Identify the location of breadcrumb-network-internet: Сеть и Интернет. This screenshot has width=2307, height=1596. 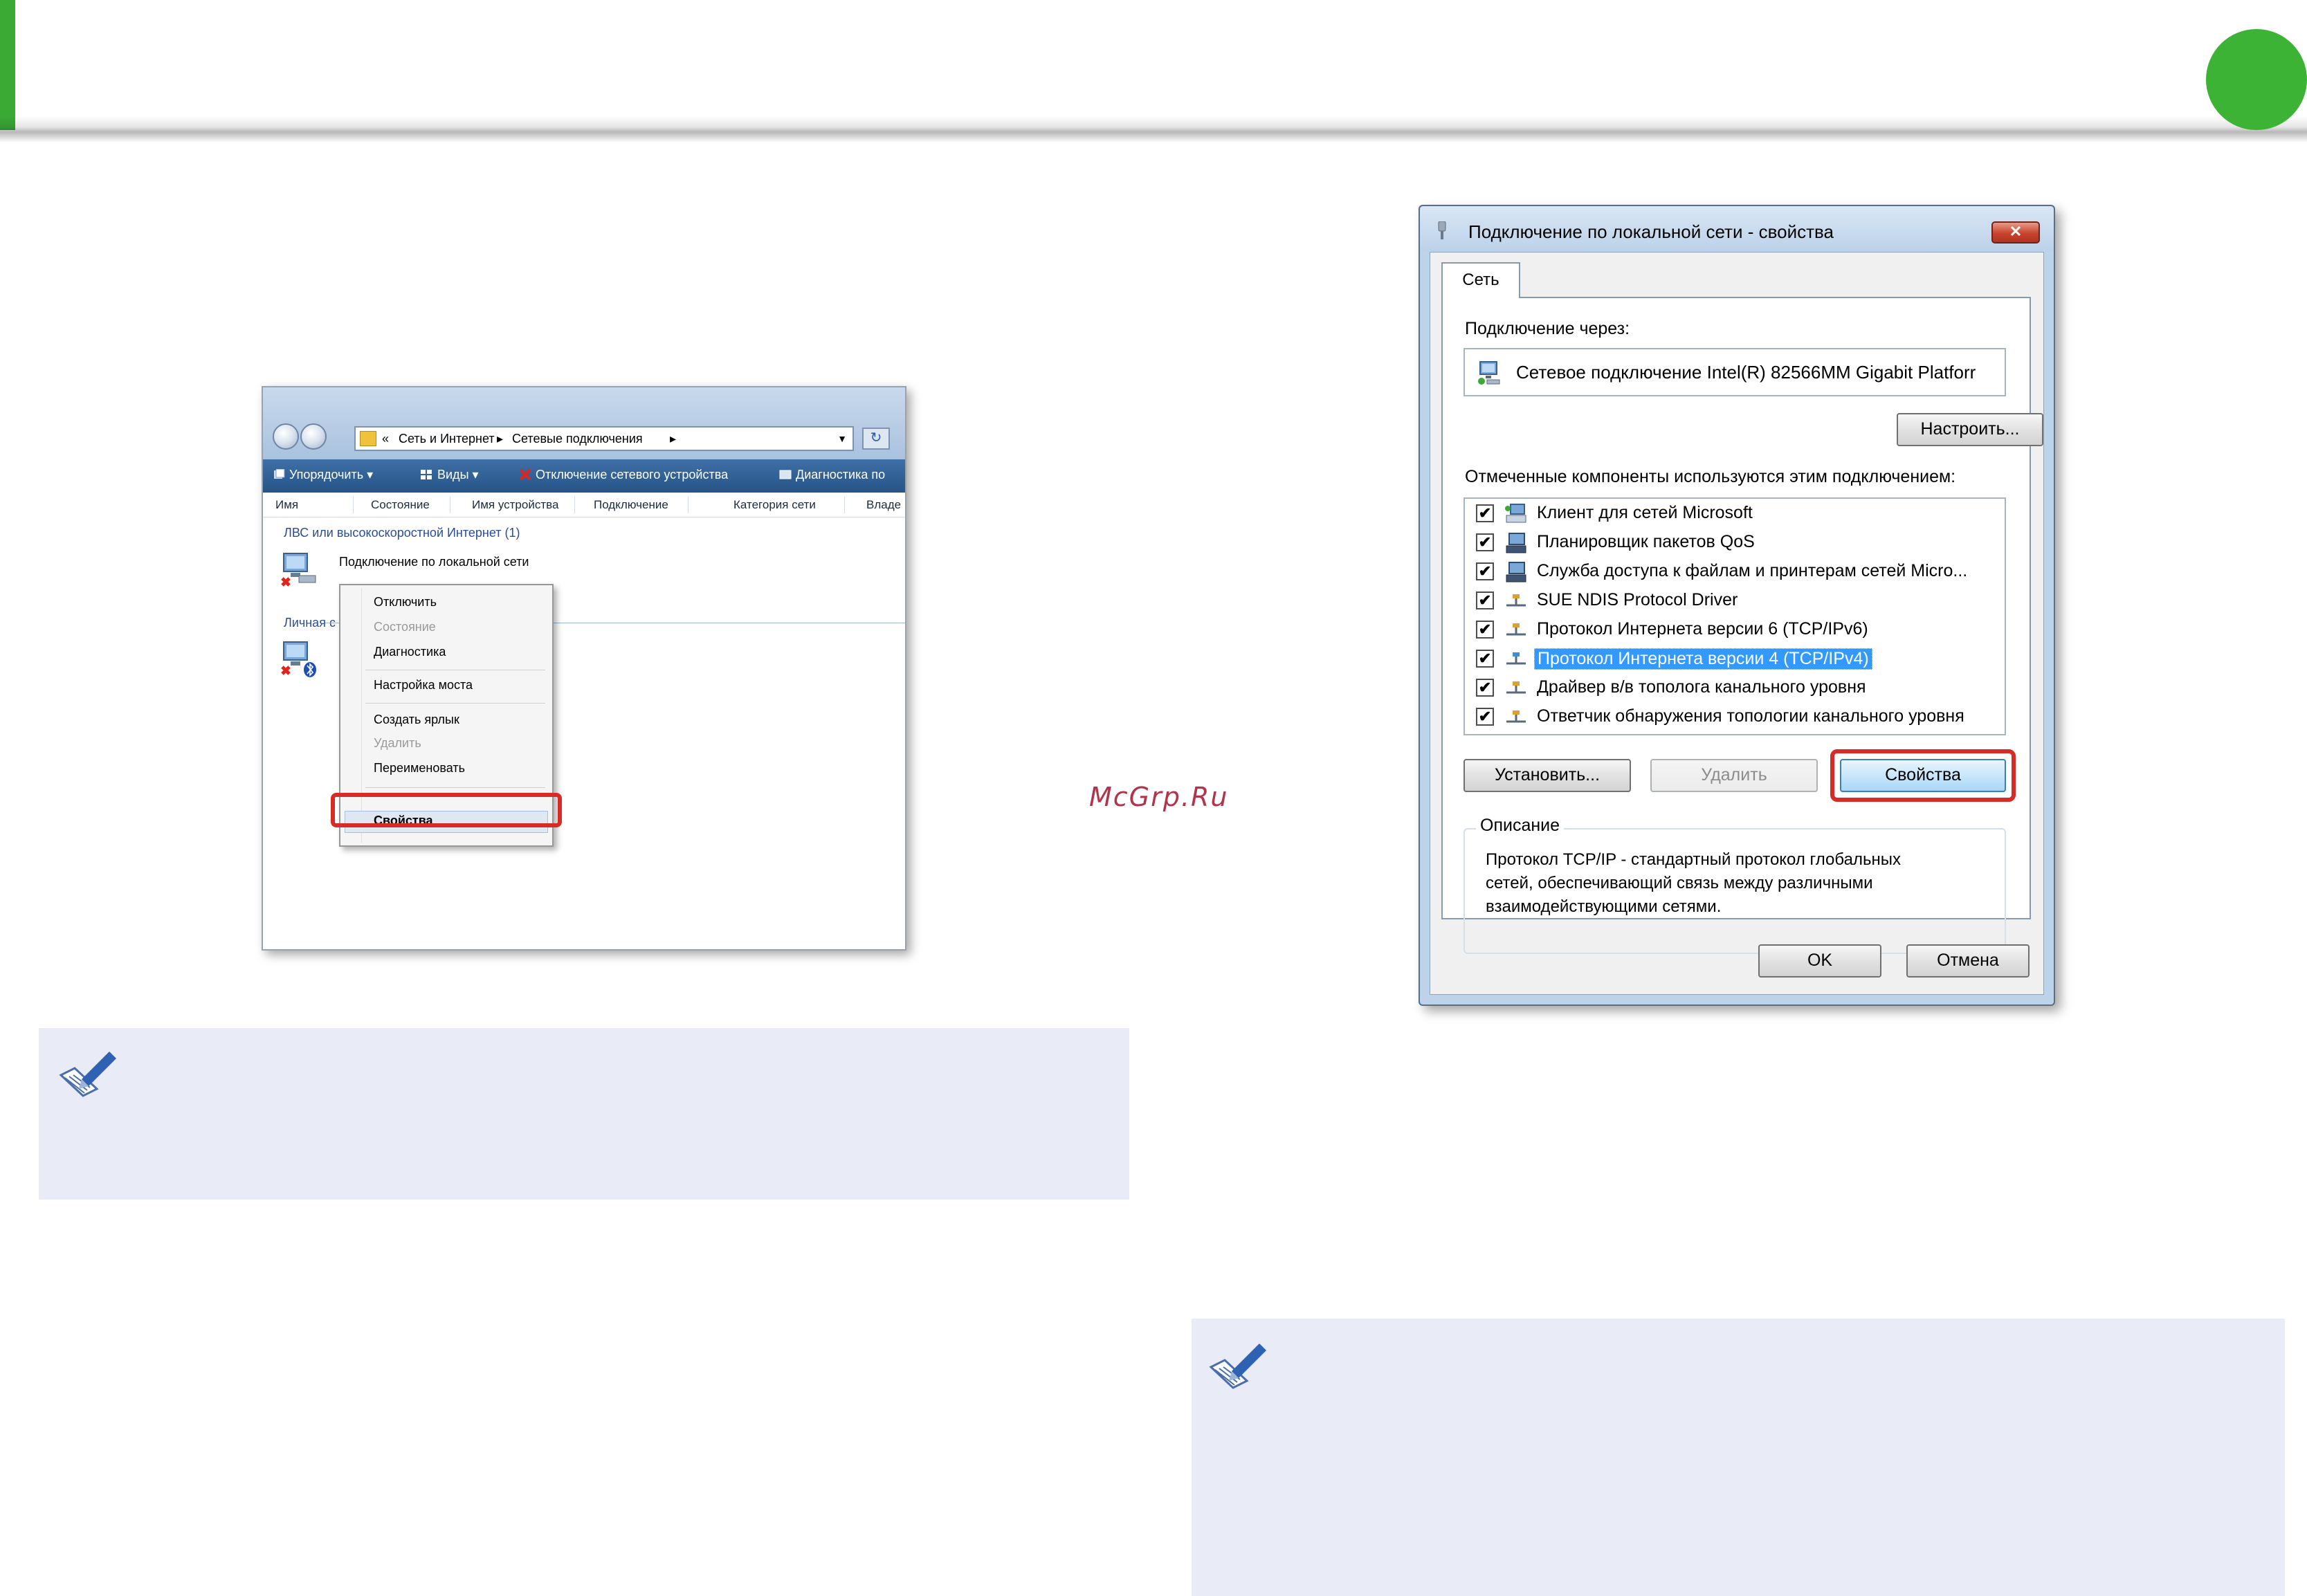
(447, 439).